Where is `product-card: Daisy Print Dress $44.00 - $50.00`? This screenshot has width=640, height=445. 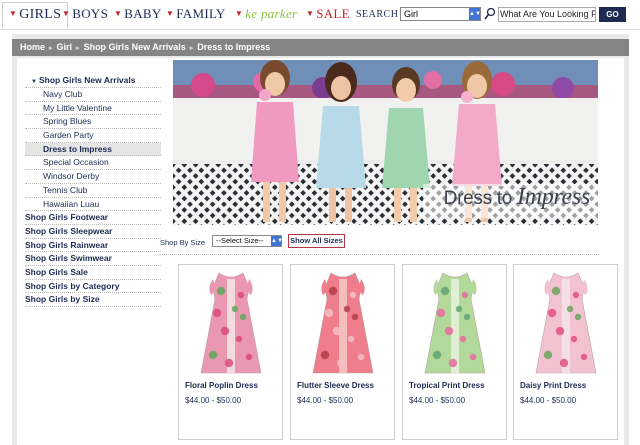 product-card: Daisy Print Dress $44.00 - $50.00 is located at coordinates (565, 352).